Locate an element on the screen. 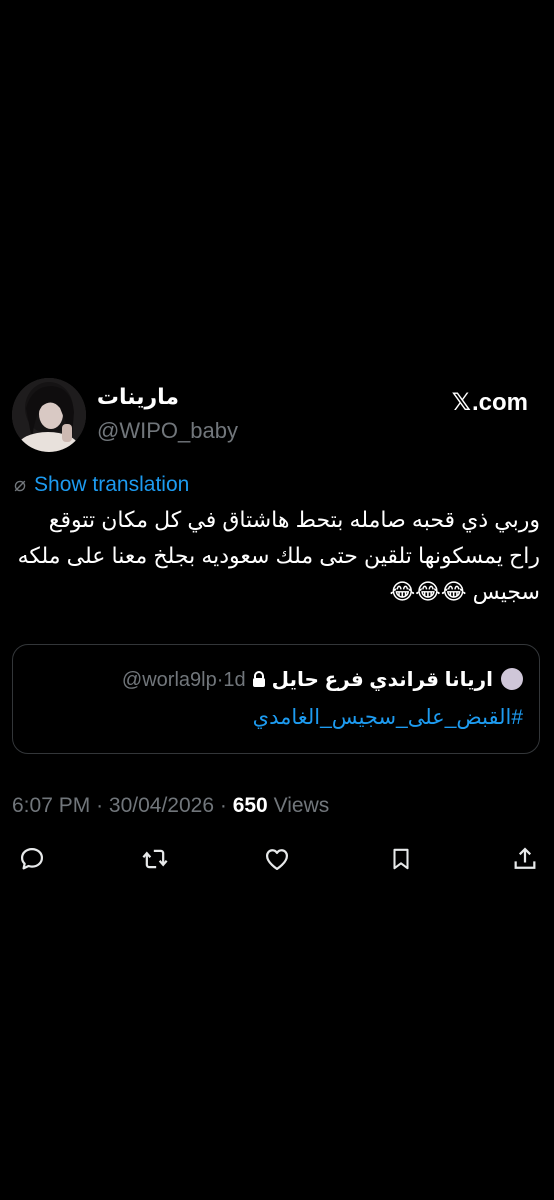 The width and height of the screenshot is (554, 1200). user-handle: @WIPO_baby is located at coordinates (167, 431).